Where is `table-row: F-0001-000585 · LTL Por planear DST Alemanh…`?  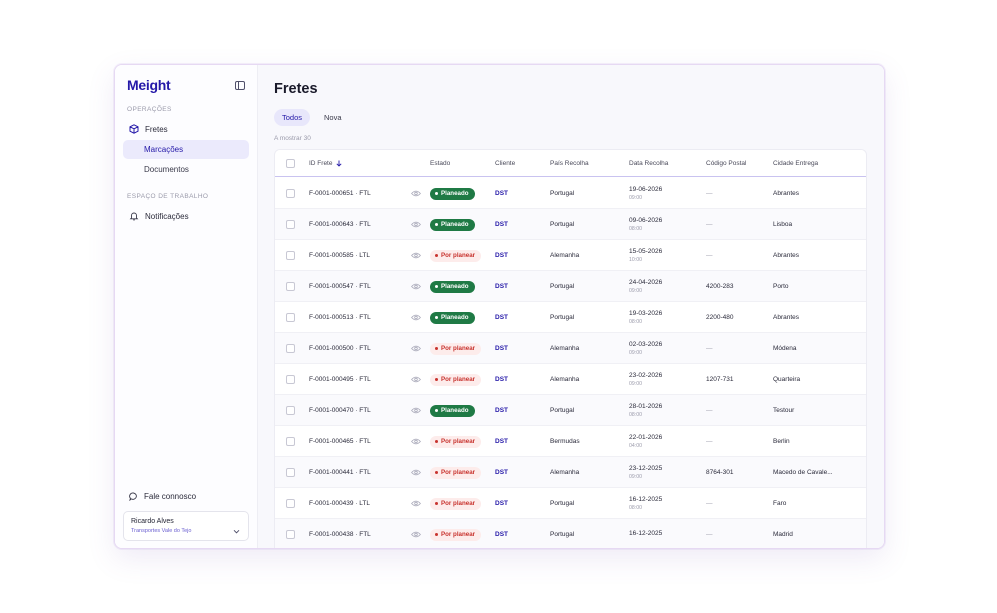
table-row: F-0001-000585 · LTL Por planear DST Alemanh… is located at coordinates (570, 255).